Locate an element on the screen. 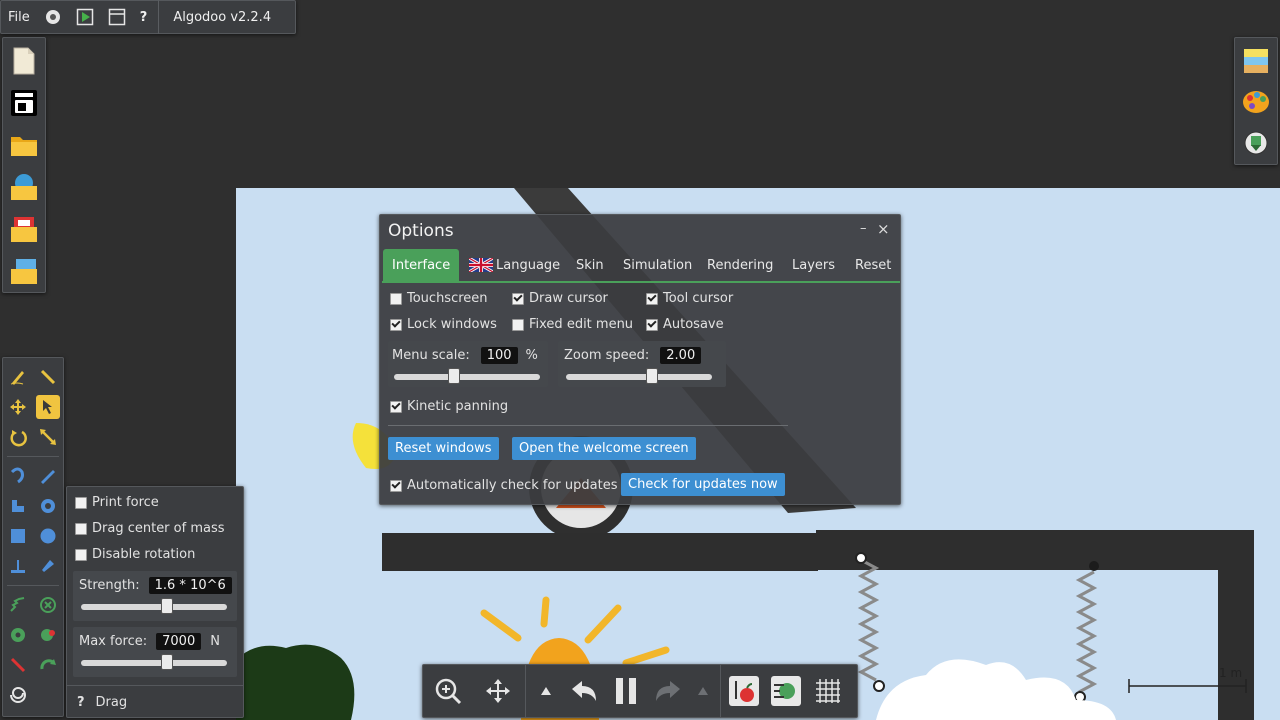 The height and width of the screenshot is (720, 1280). play-window-icon is located at coordinates (85, 17).